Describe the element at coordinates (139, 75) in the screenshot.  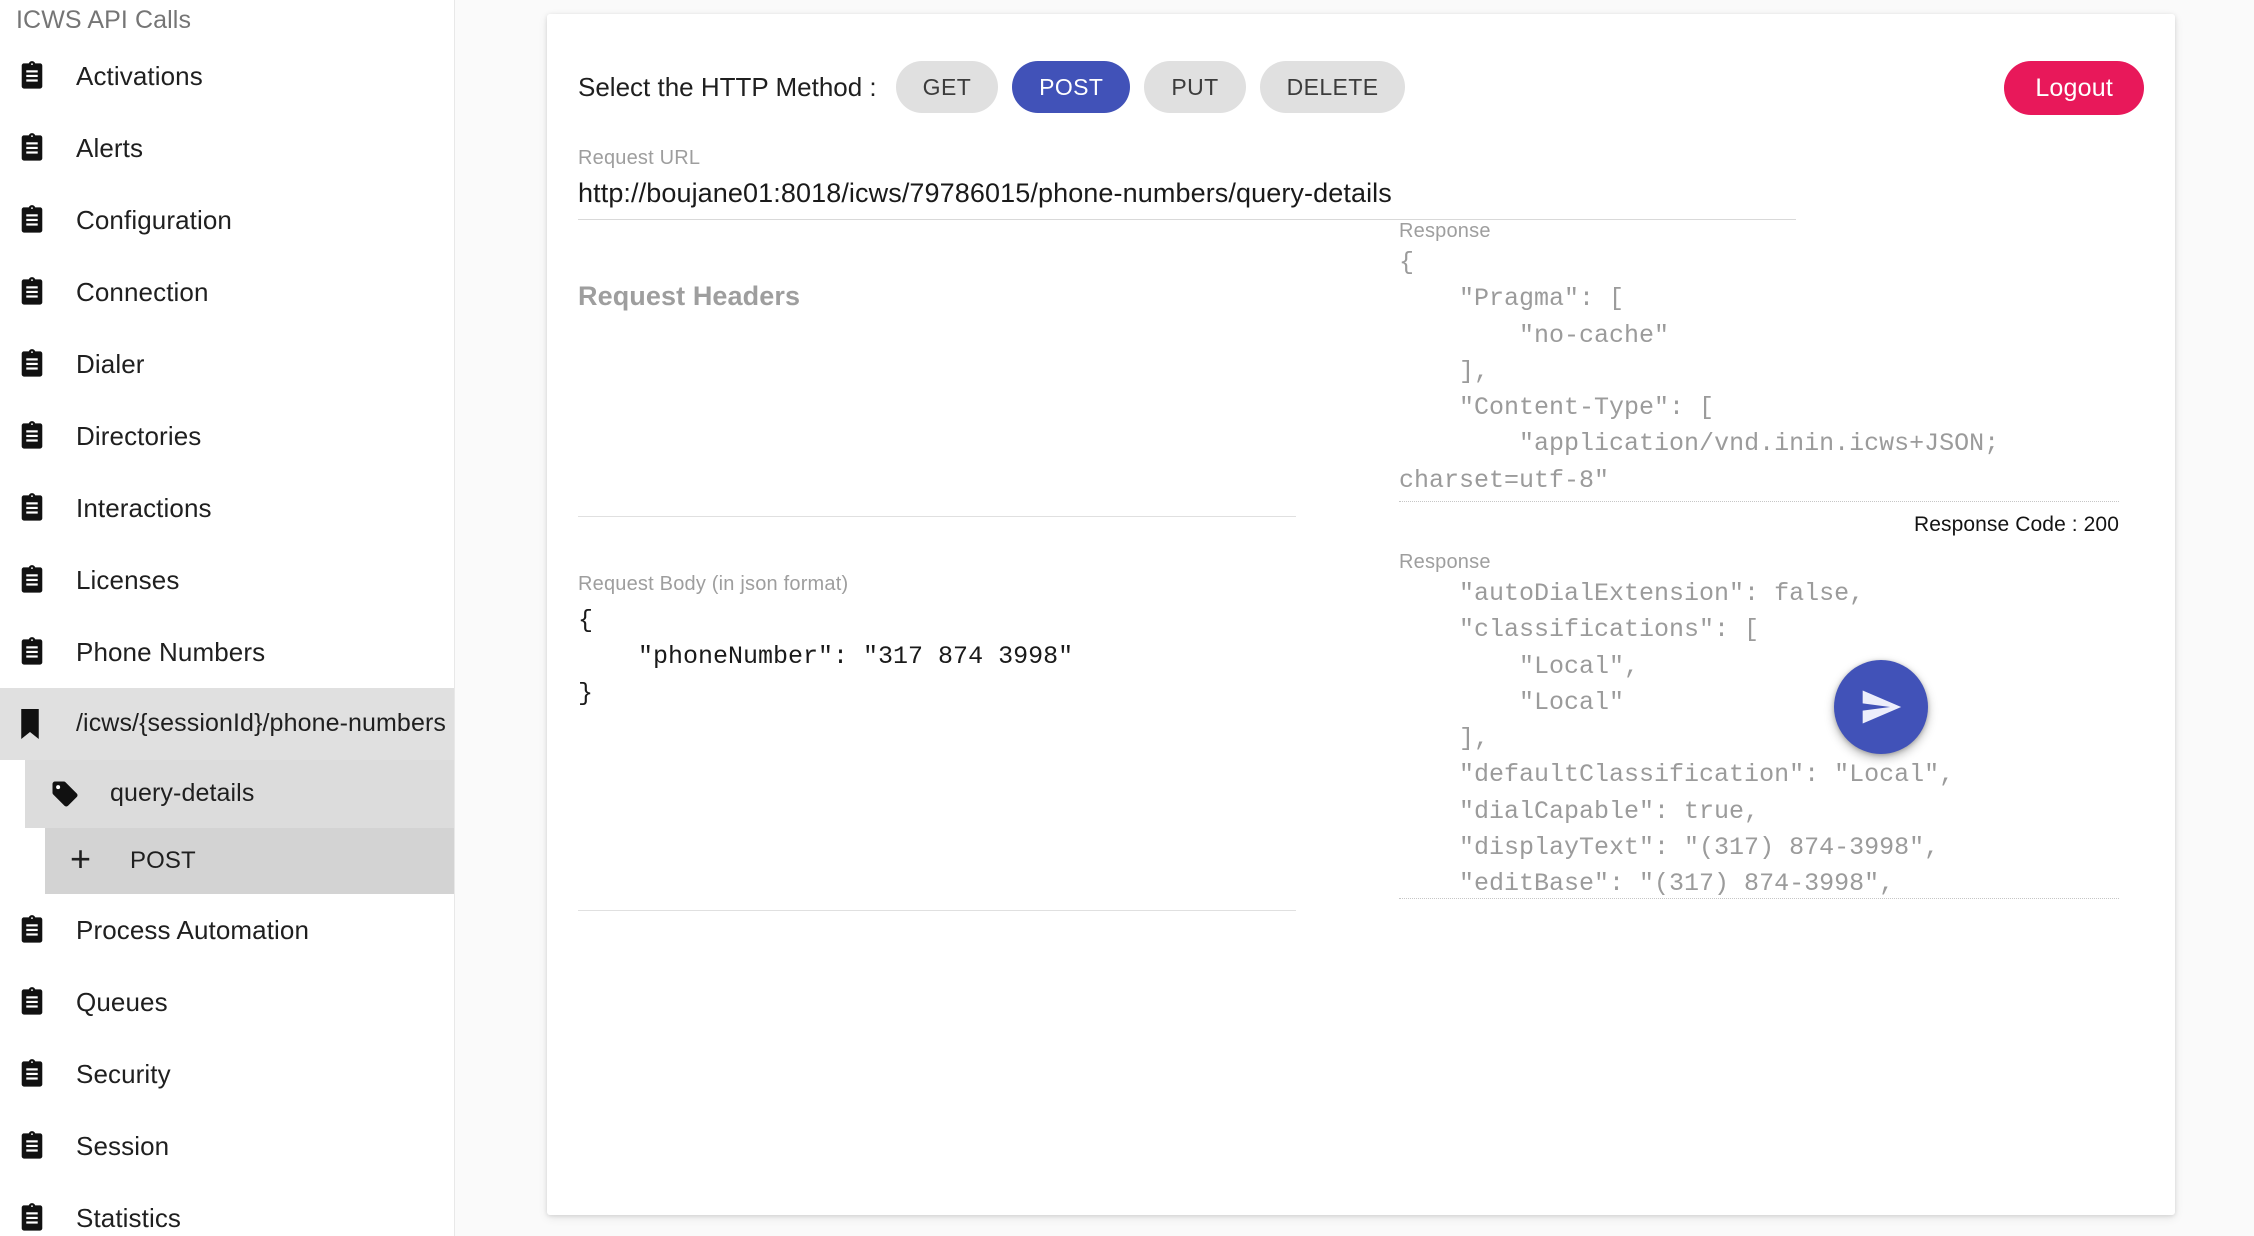
I see `sidebar-item-label: Activations` at that location.